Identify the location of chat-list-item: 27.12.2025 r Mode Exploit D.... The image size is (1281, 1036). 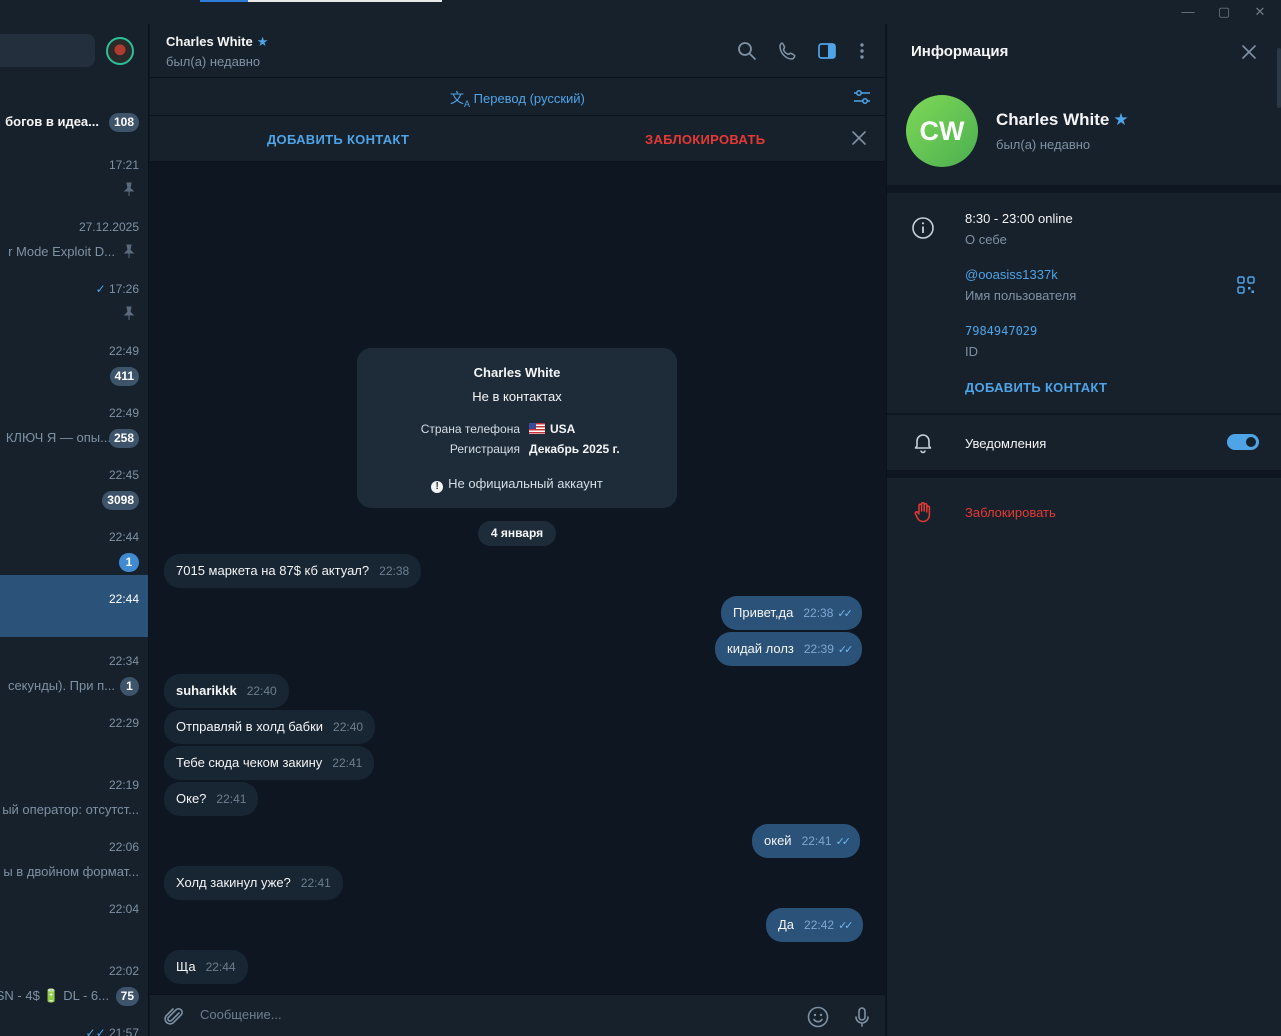
(74, 241).